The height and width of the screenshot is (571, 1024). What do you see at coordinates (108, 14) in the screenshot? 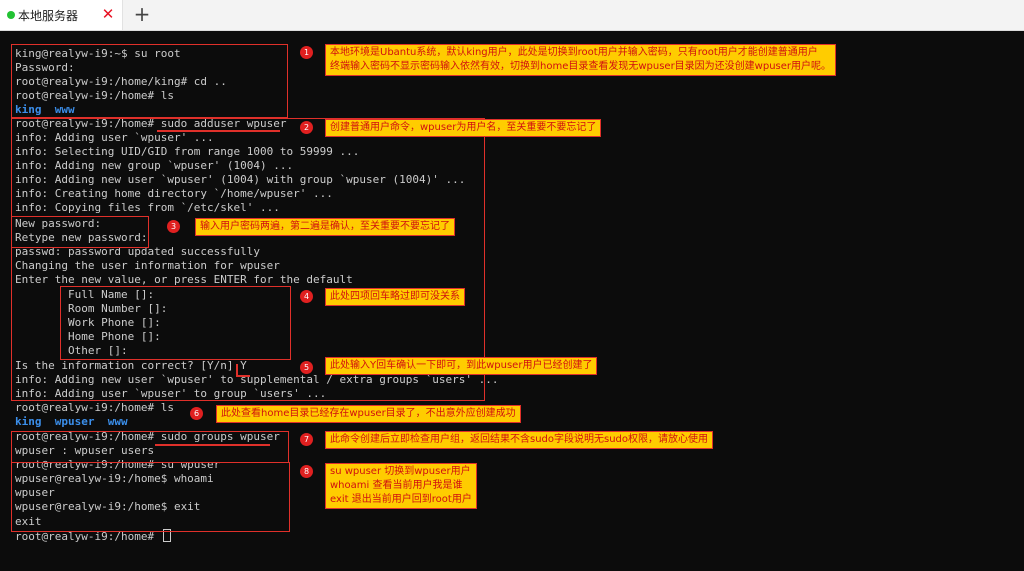
I see `close-icon: ✕` at bounding box center [108, 14].